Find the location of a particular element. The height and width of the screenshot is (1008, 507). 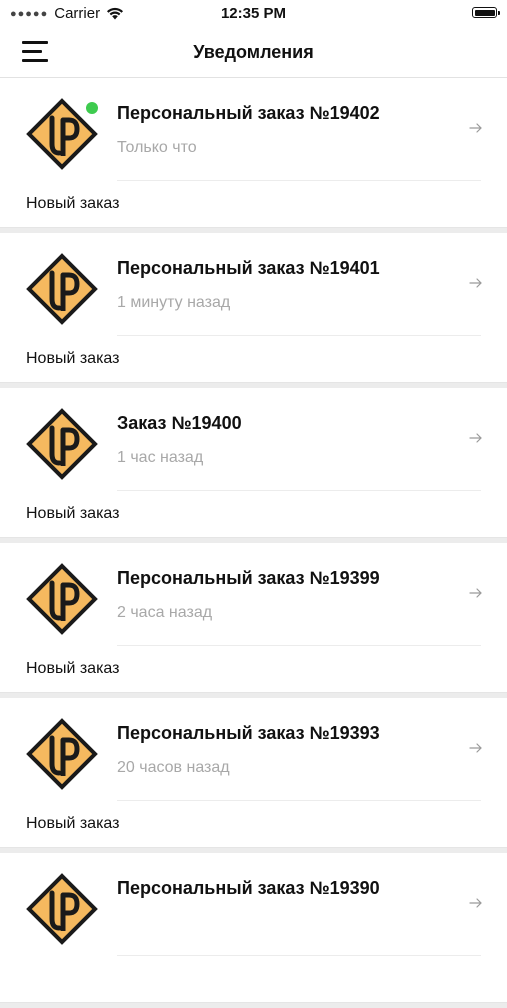

notification-title: Персональный заказ №19399 is located at coordinates (248, 578).